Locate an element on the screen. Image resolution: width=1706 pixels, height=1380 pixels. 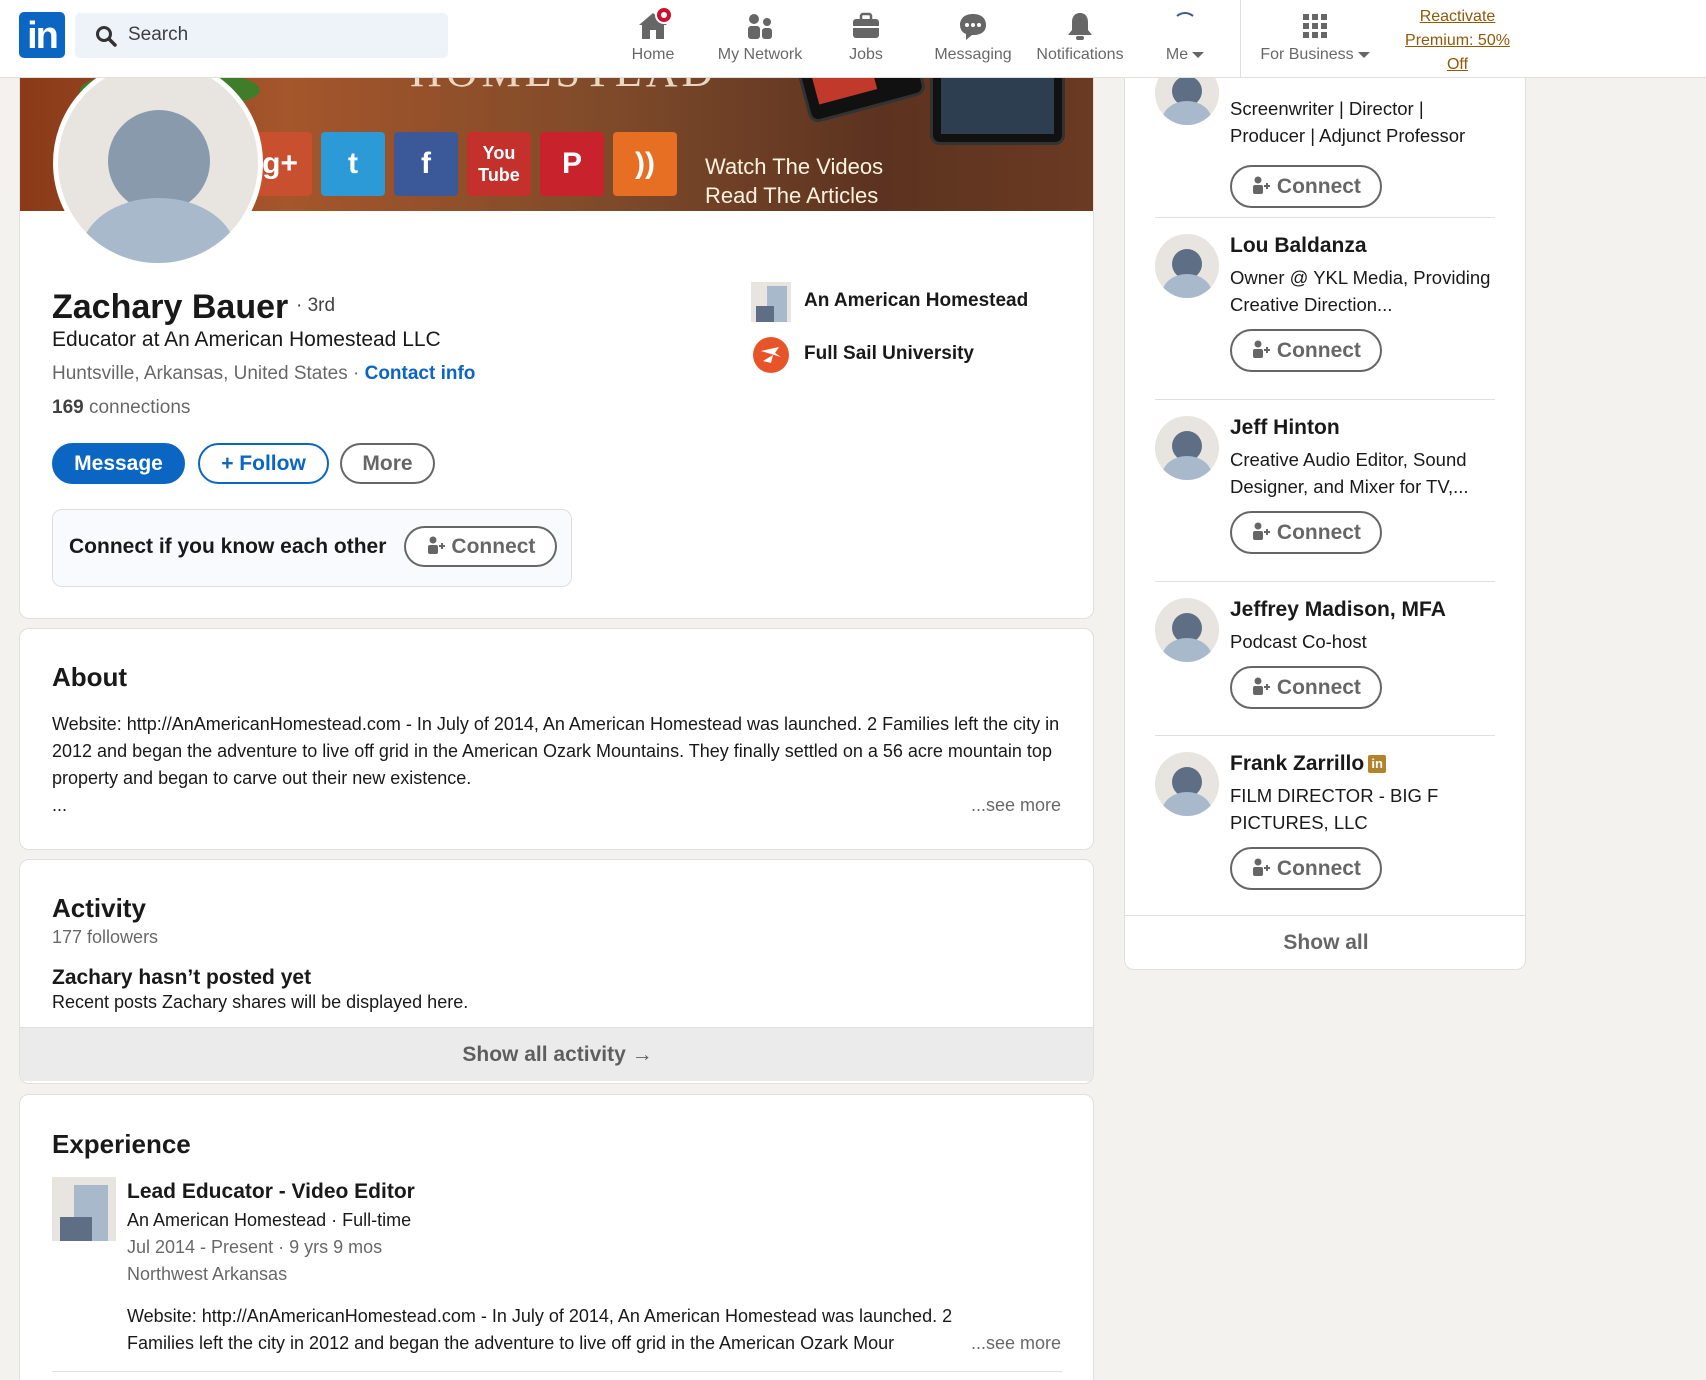
nav-network-label: My Network is located at coordinates (760, 54).